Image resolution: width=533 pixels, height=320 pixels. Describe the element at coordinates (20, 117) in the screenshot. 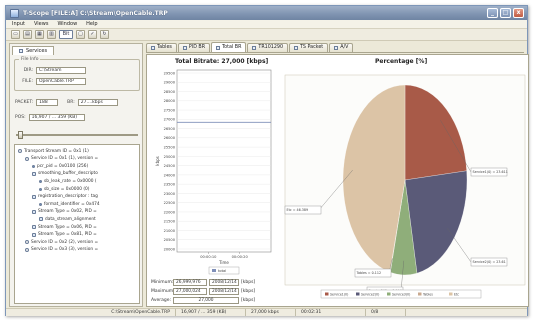

I see `pos-label: POS:` at that location.